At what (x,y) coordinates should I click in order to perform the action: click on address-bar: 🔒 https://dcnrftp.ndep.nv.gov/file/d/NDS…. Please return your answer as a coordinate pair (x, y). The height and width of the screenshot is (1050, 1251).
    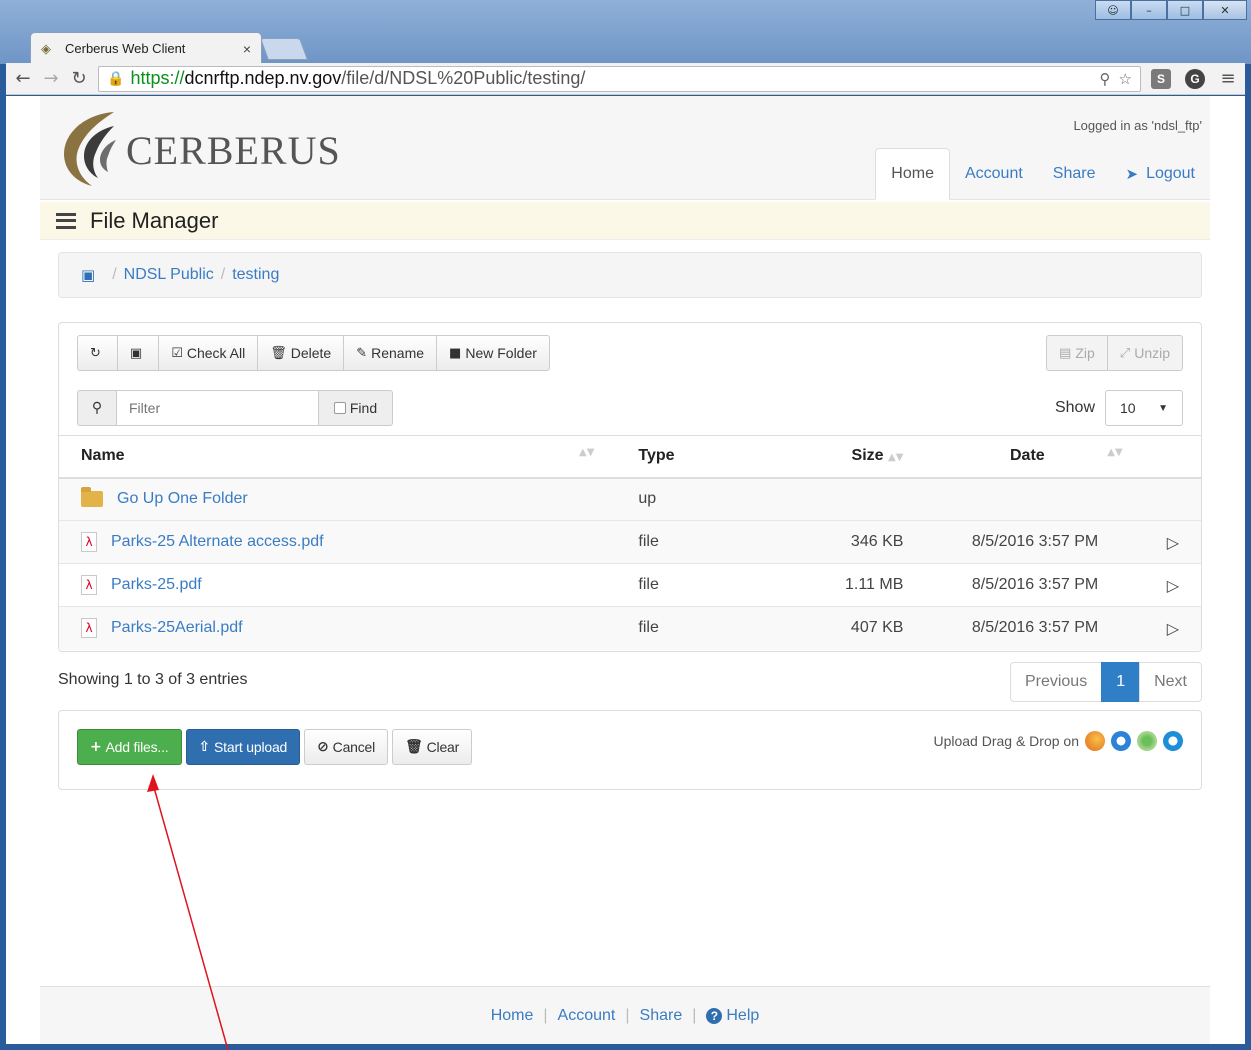
    Looking at the image, I should click on (619, 78).